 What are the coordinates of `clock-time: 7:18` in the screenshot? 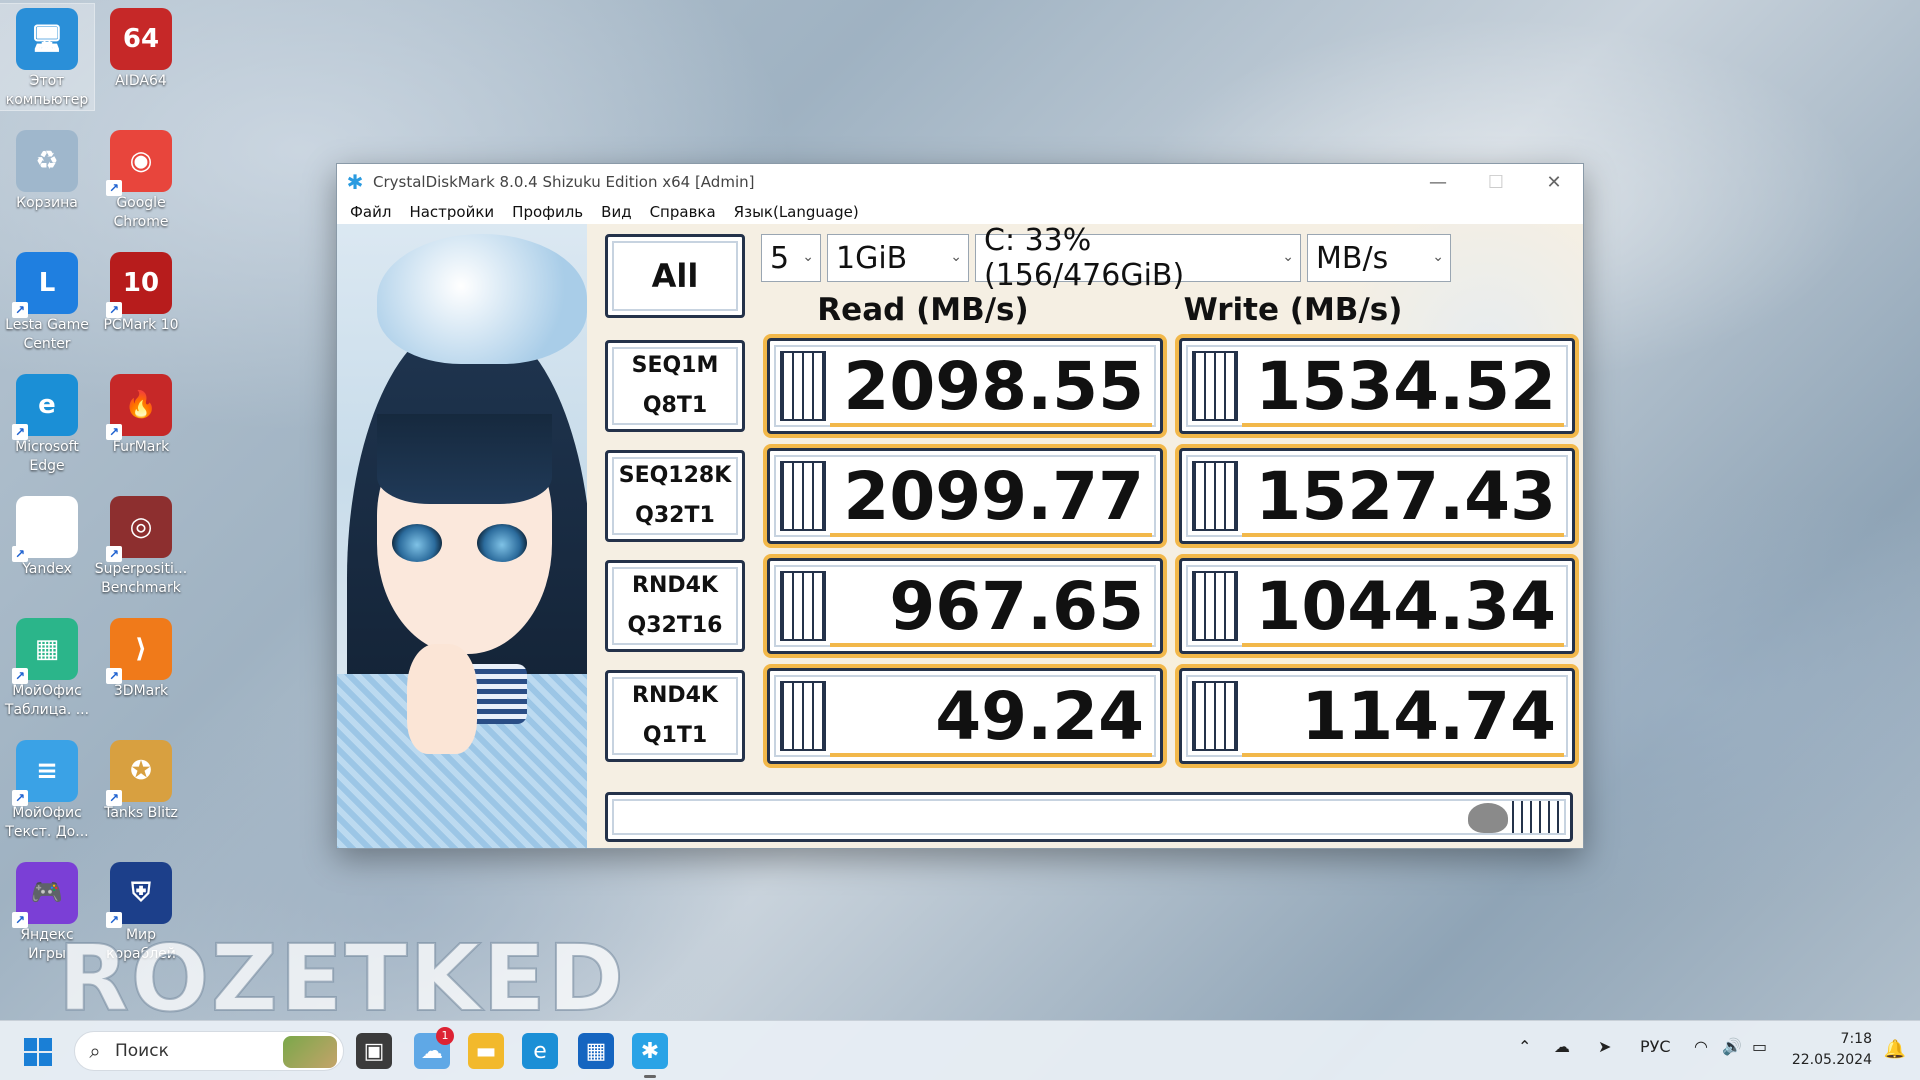 It's located at (1856, 1039).